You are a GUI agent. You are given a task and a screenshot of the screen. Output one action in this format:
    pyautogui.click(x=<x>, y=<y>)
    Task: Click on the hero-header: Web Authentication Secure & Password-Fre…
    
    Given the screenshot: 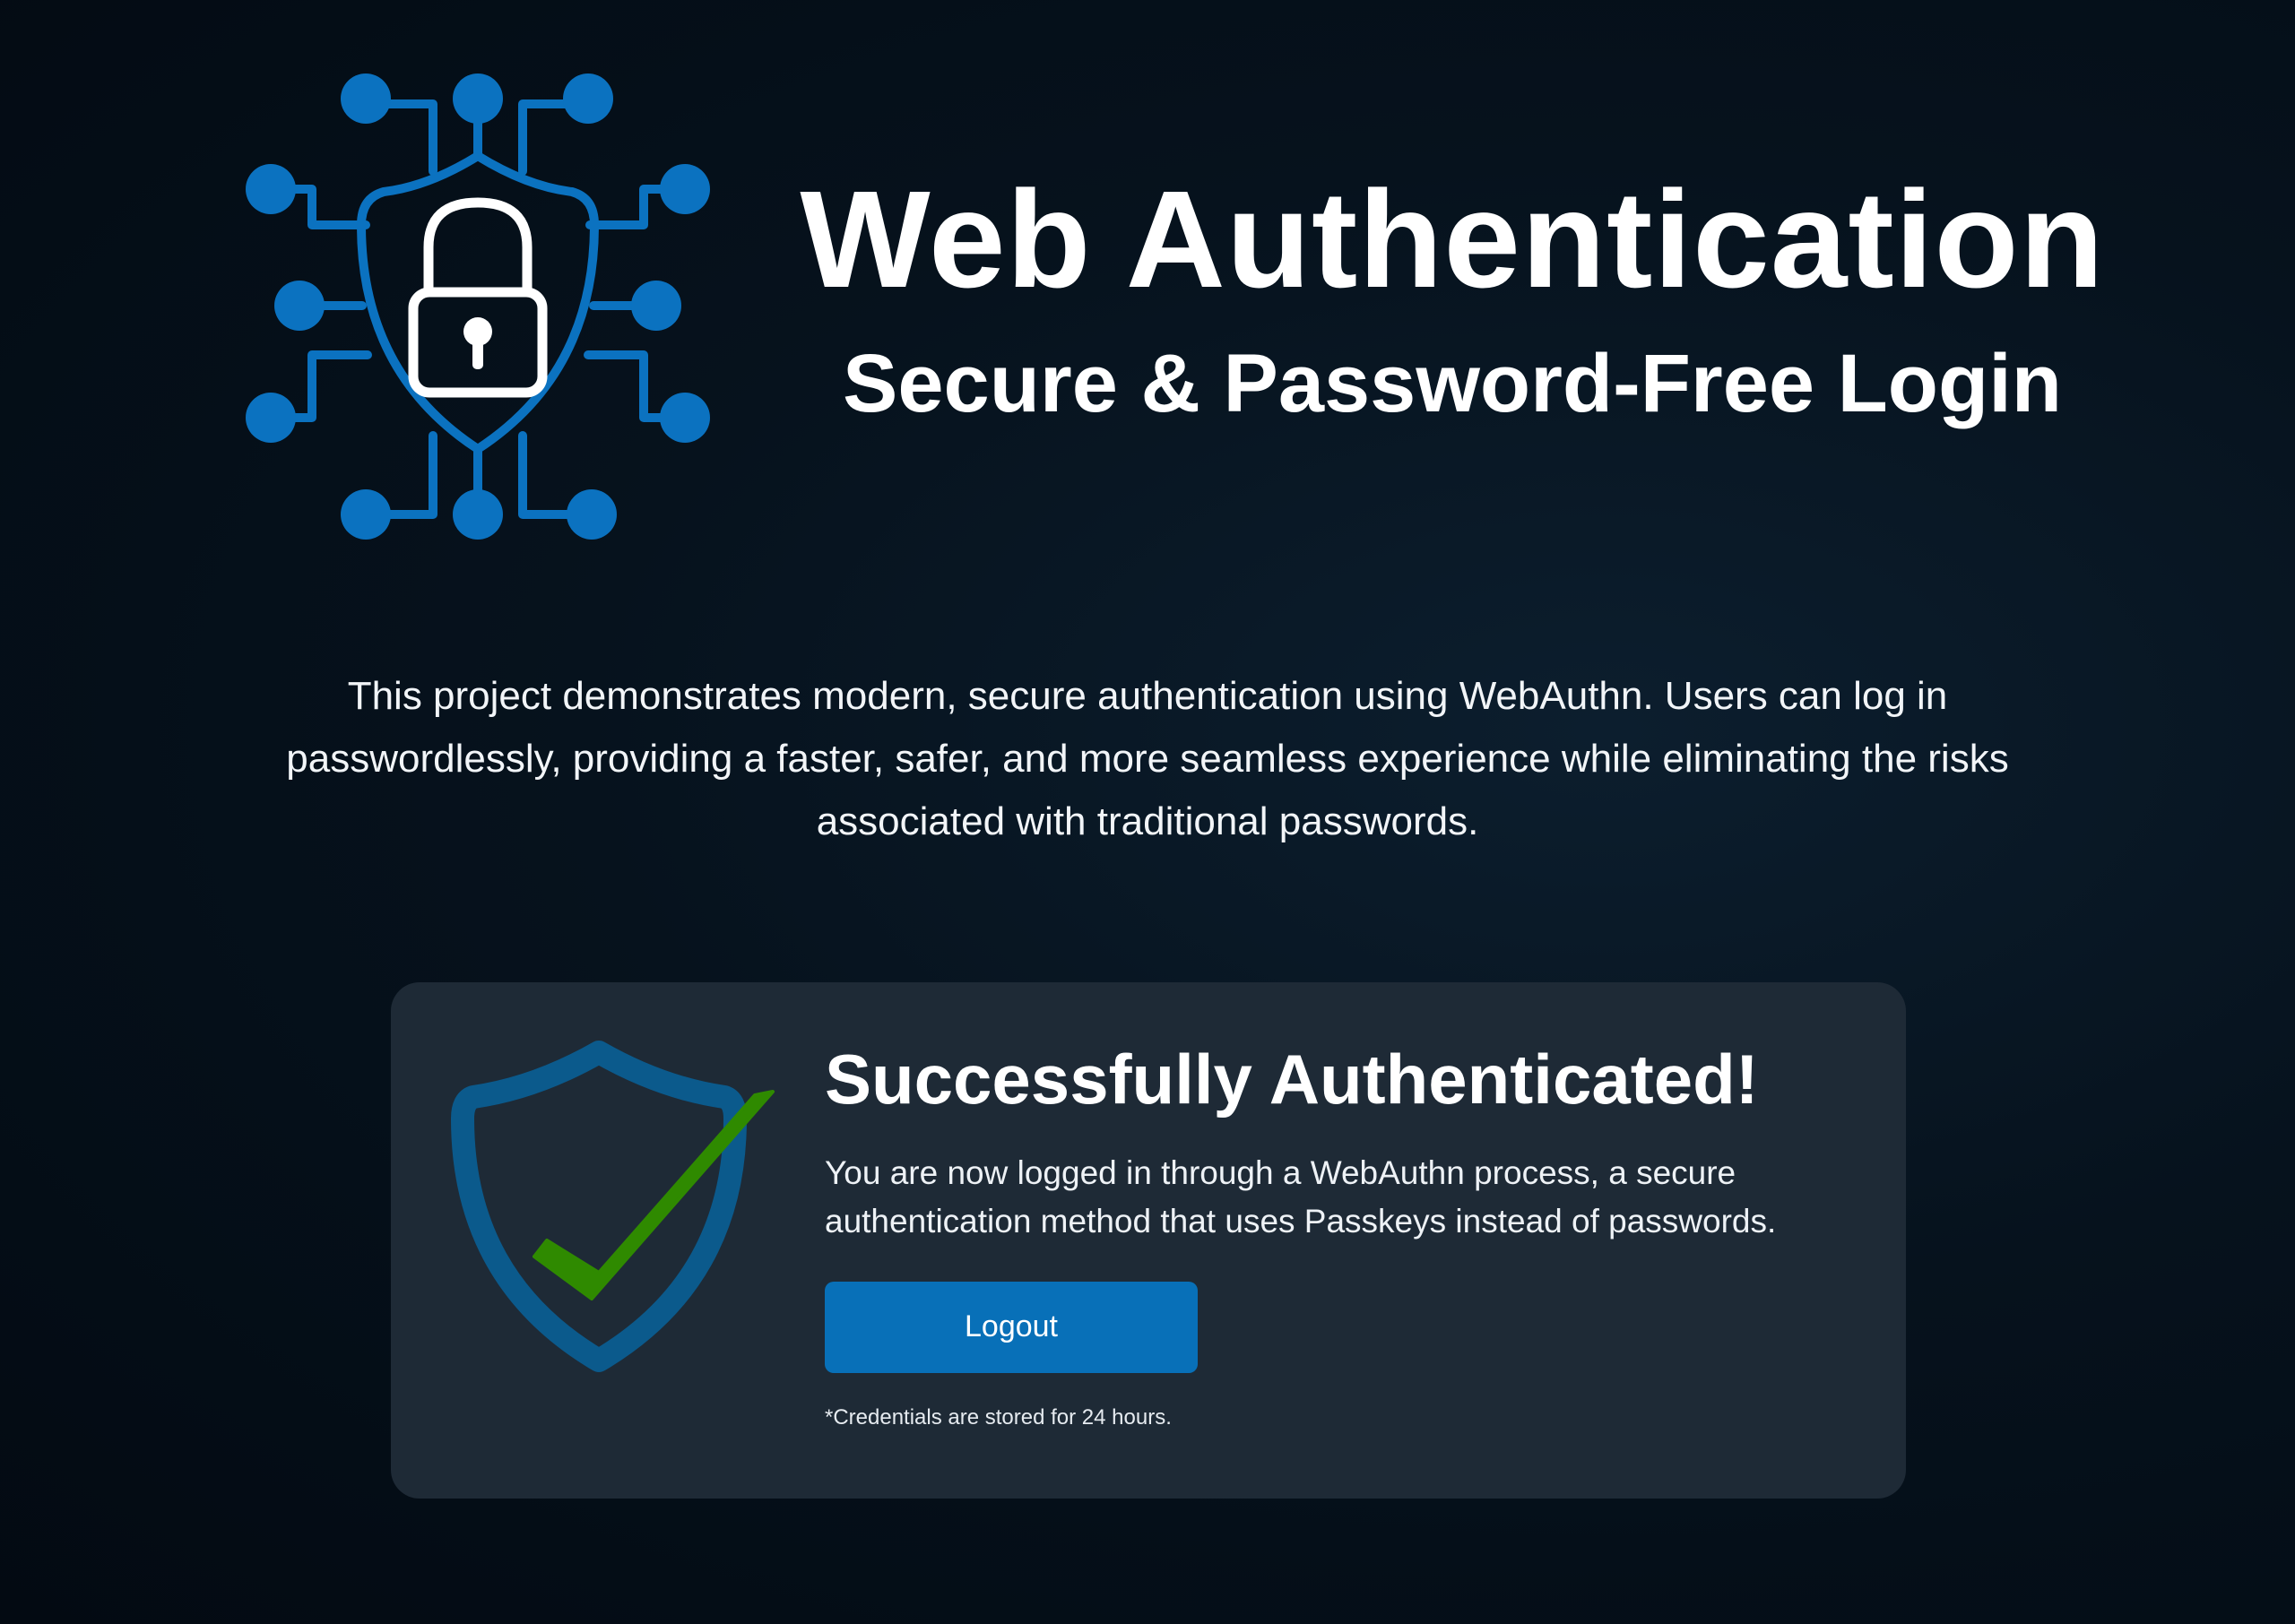 What is the action you would take?
    pyautogui.click(x=1452, y=297)
    